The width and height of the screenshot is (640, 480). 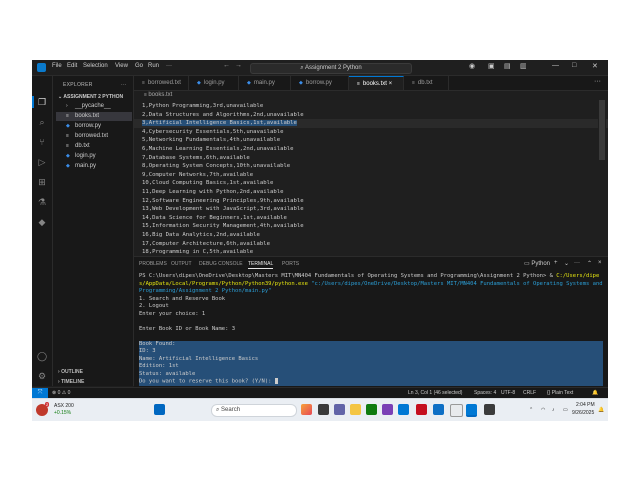 What do you see at coordinates (391, 84) in the screenshot?
I see `close-tab-icon: ×` at bounding box center [391, 84].